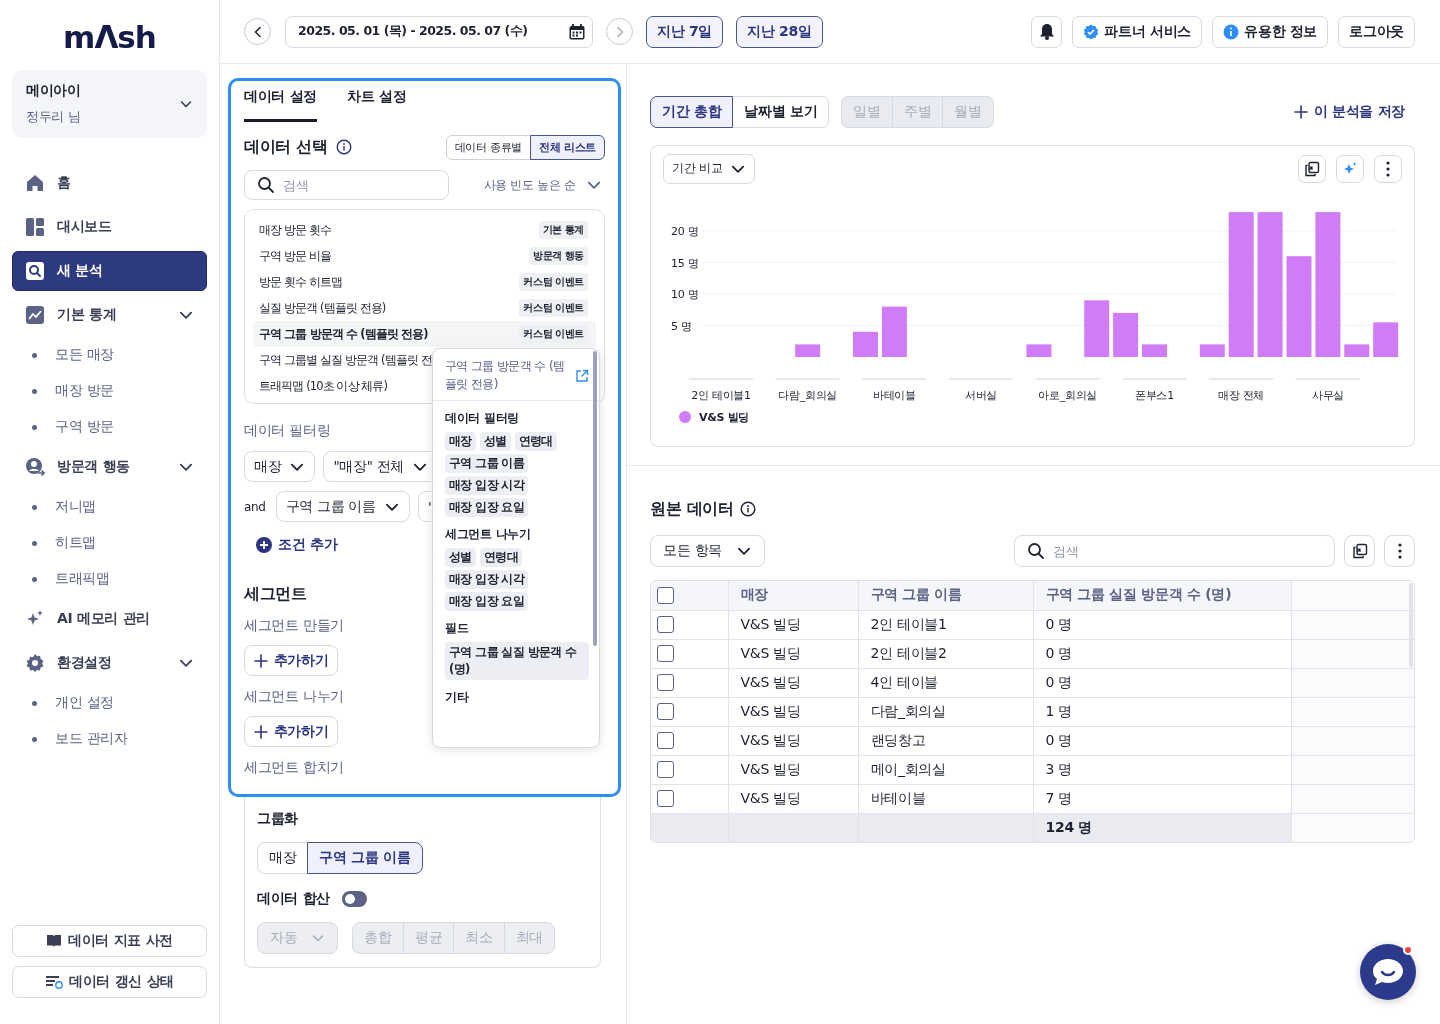  Describe the element at coordinates (283, 858) in the screenshot. I see `group-option: 매장` at that location.